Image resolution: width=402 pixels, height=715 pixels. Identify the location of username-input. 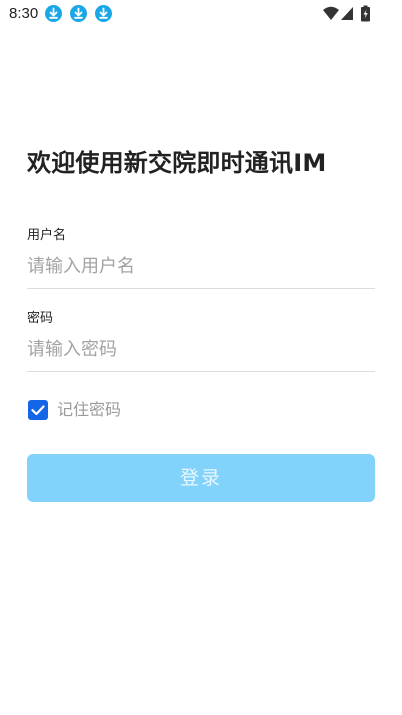
(201, 266).